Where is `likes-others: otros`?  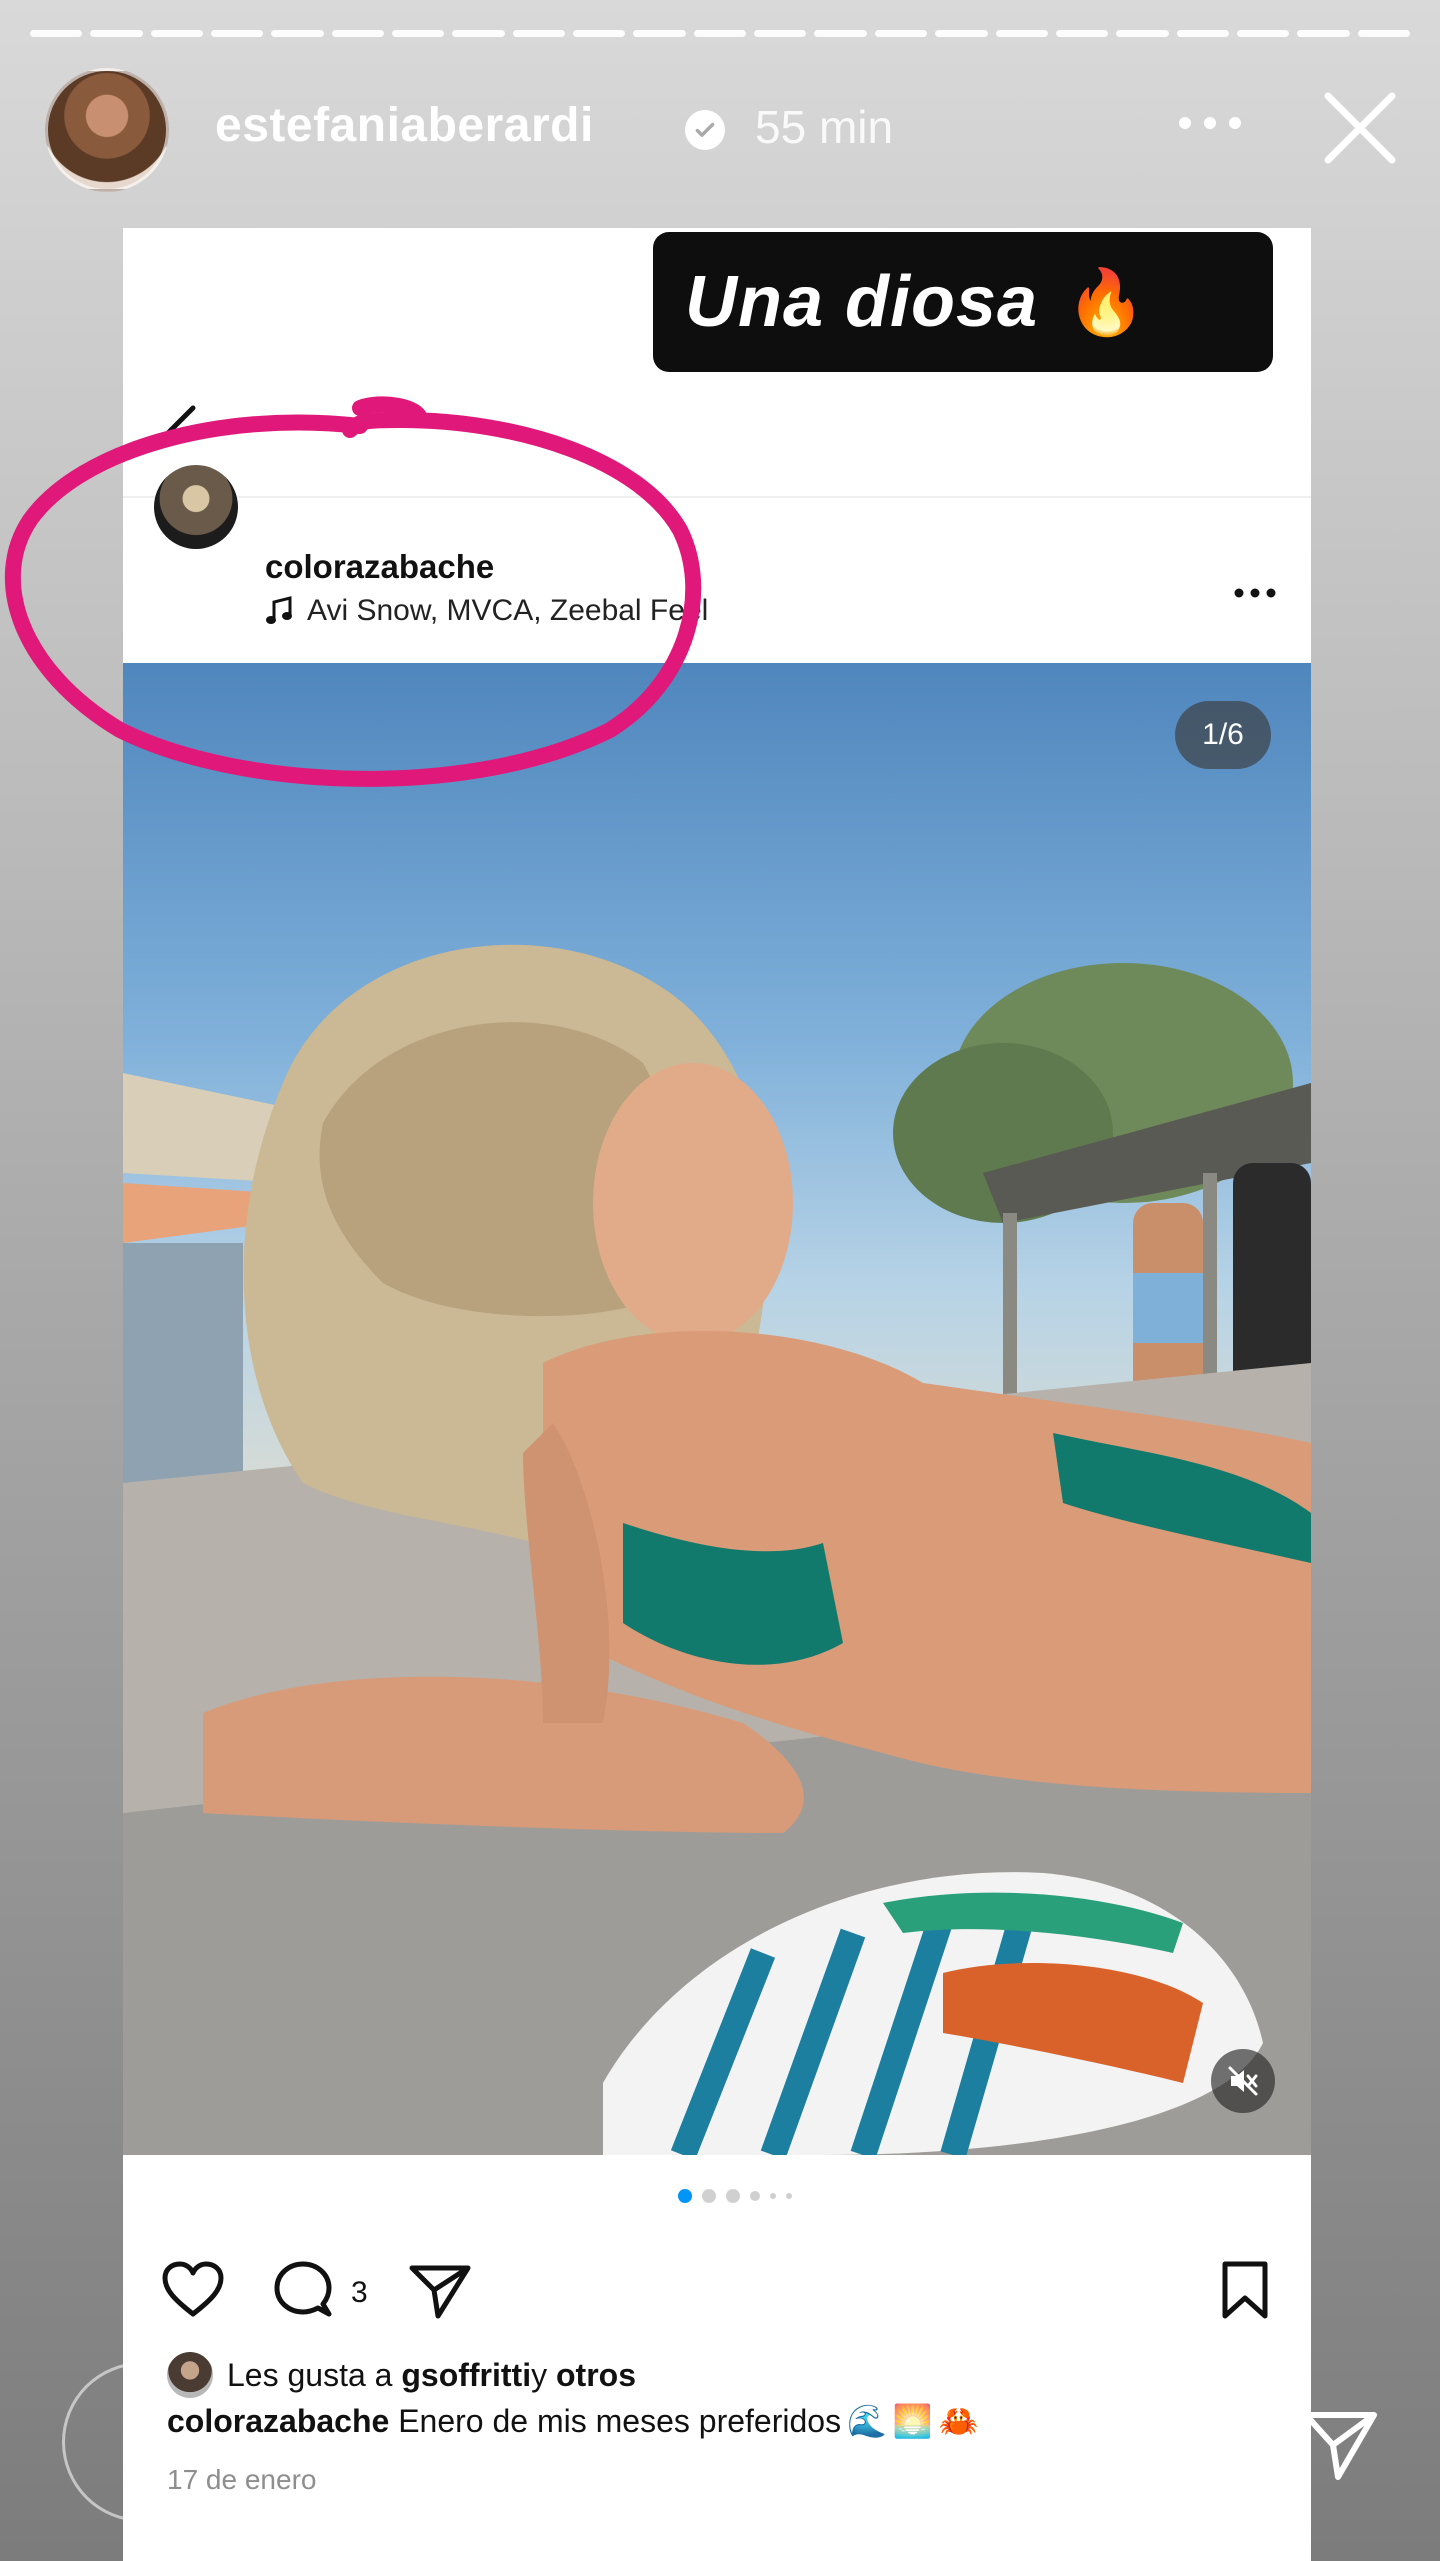 likes-others: otros is located at coordinates (596, 2375).